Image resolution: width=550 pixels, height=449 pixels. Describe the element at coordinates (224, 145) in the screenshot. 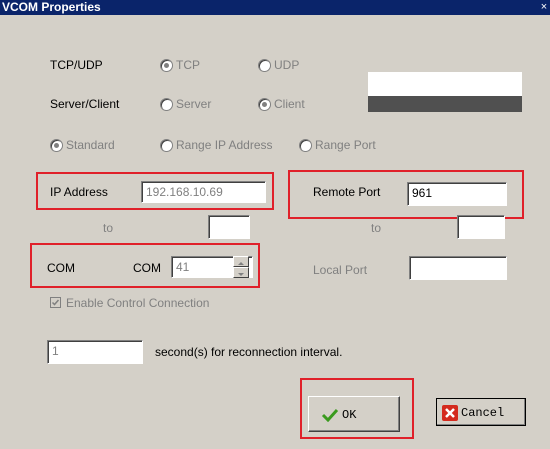

I see `range-ip-radio-label: Range IP Address` at that location.